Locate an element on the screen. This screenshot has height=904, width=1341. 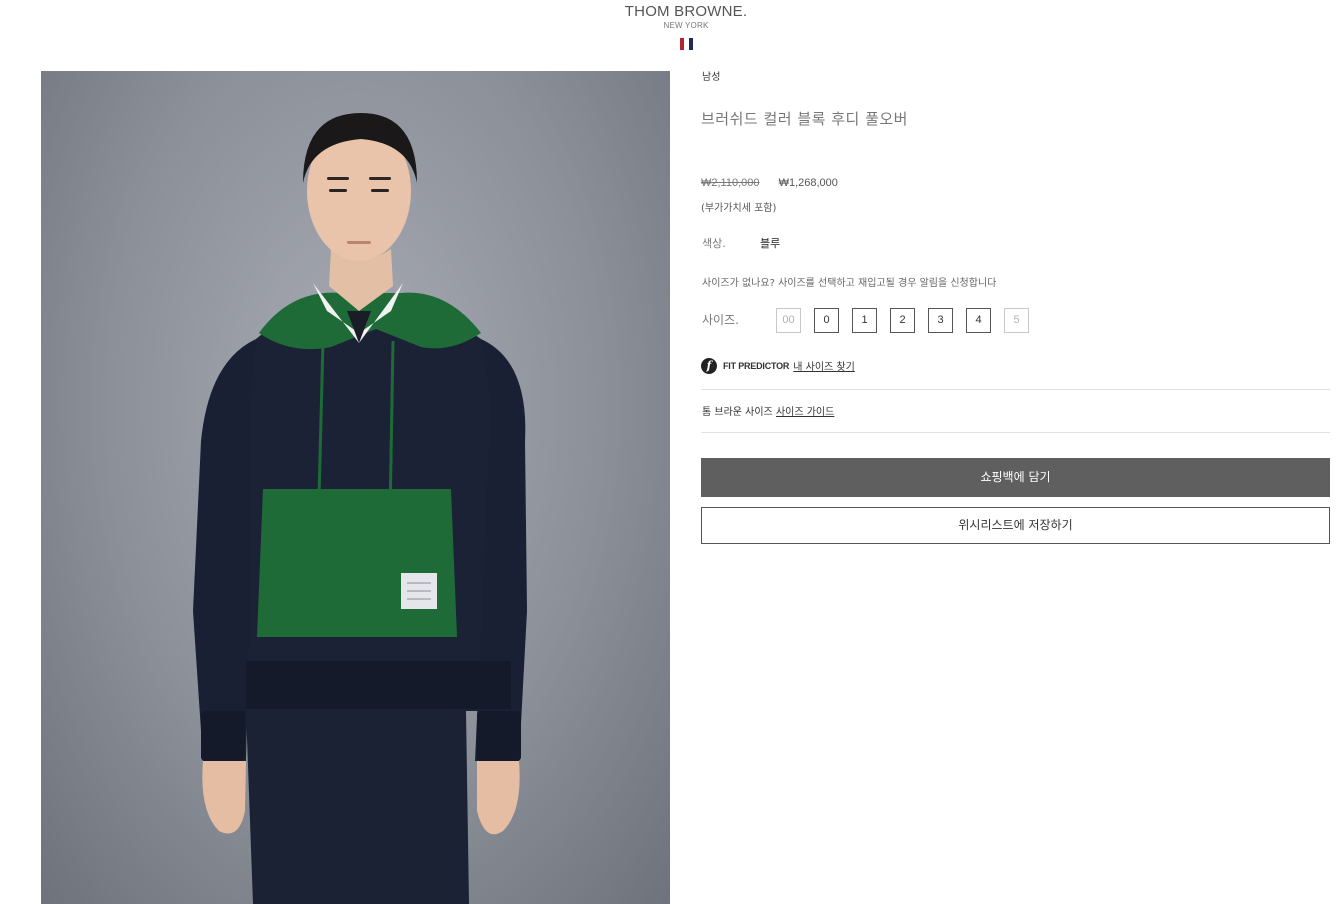
size-option-00: 00 is located at coordinates (788, 320).